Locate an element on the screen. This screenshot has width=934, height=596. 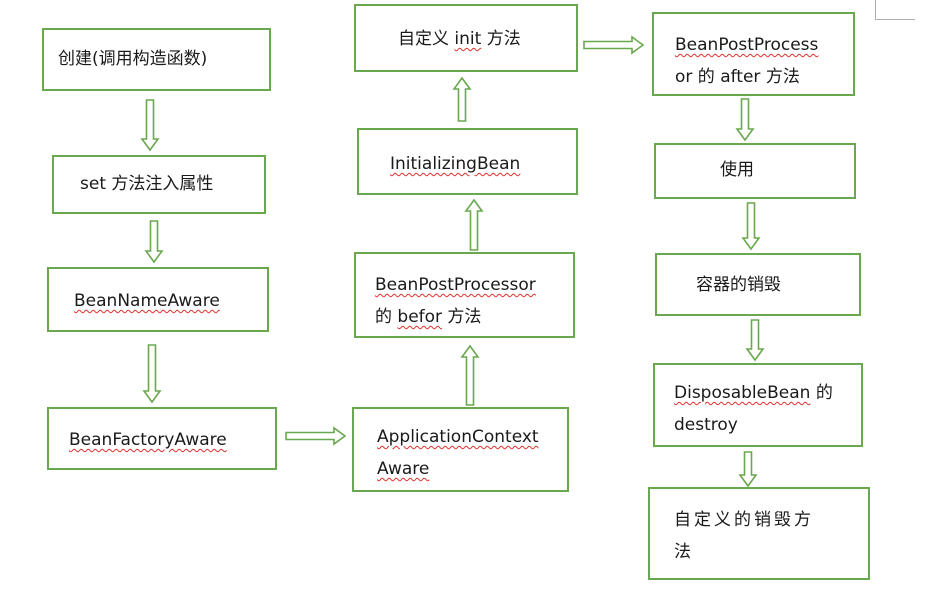
step-custom-init-pre: 自定义 is located at coordinates (426, 39).